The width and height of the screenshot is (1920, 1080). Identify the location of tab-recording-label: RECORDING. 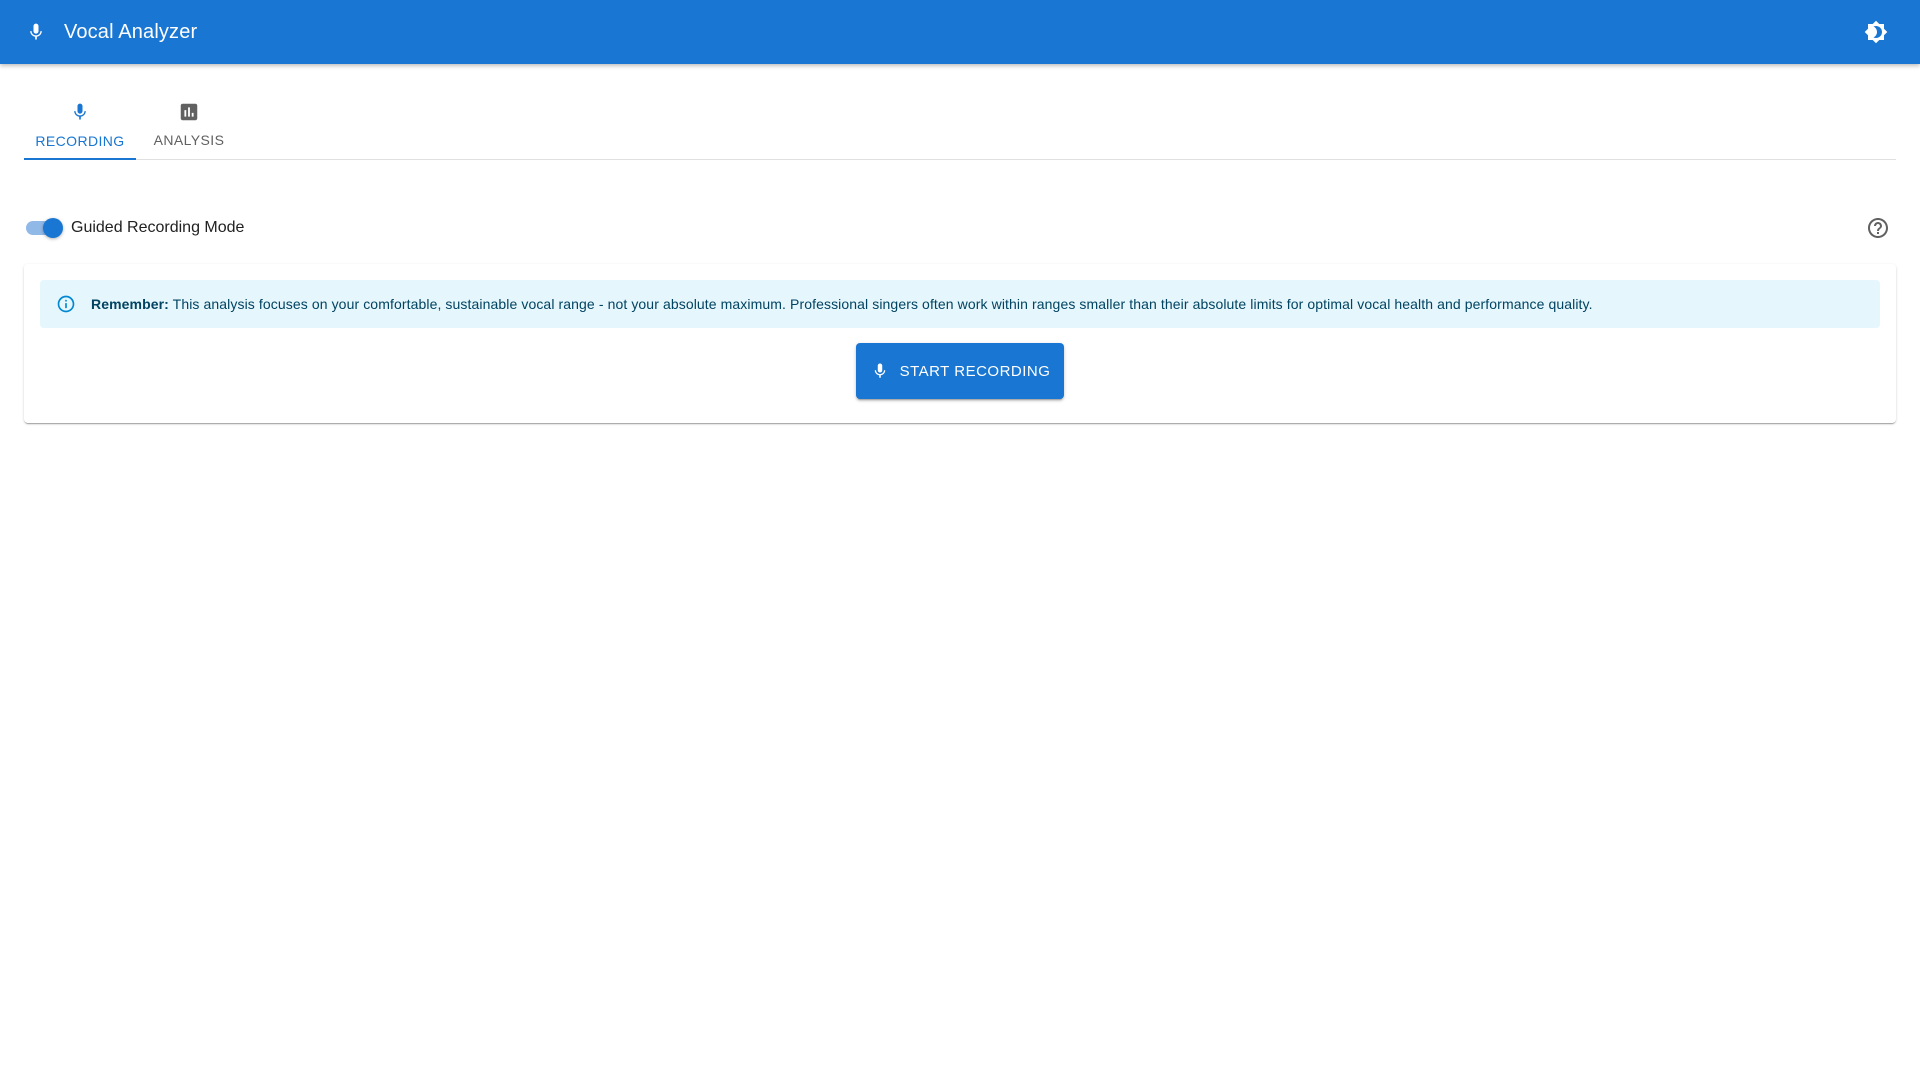
(80, 140).